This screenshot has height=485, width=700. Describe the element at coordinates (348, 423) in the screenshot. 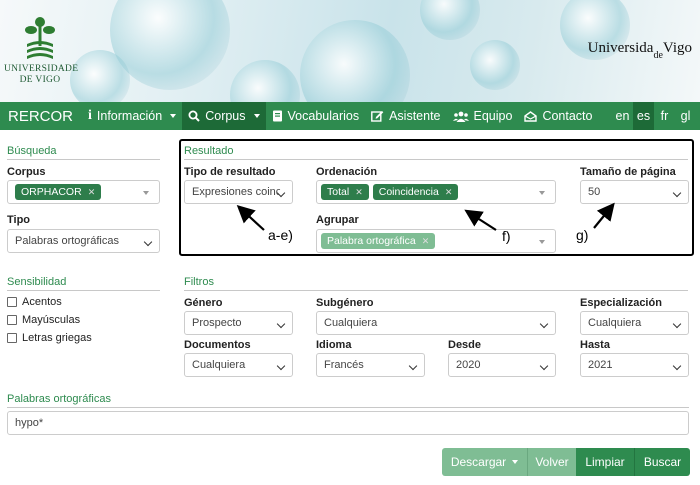

I see `palabras-input: hypo*` at that location.